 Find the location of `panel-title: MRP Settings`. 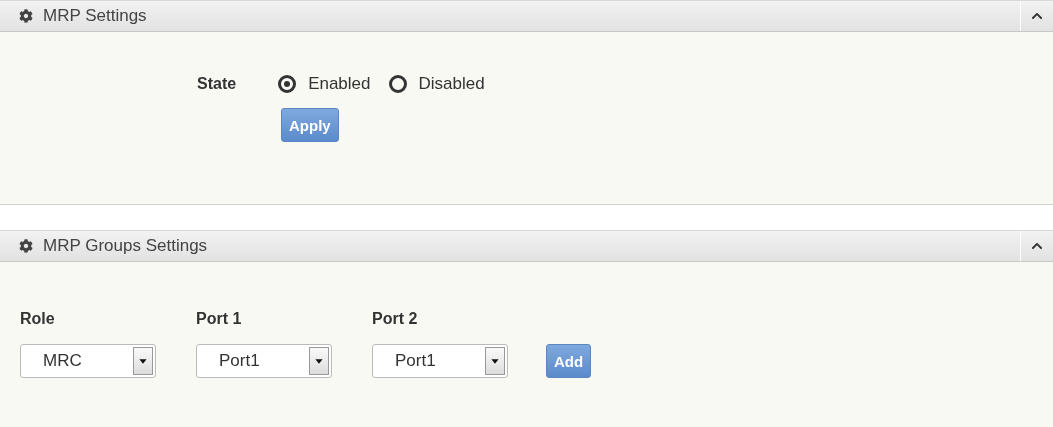

panel-title: MRP Settings is located at coordinates (95, 16).